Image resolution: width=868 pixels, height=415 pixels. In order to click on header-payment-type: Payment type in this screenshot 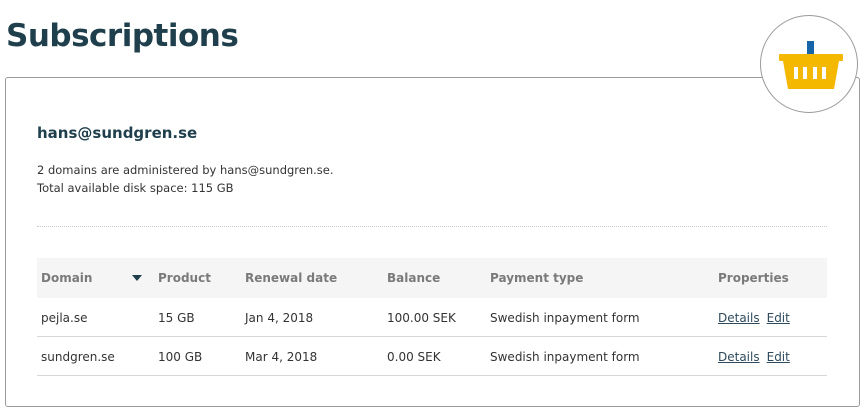, I will do `click(537, 278)`.